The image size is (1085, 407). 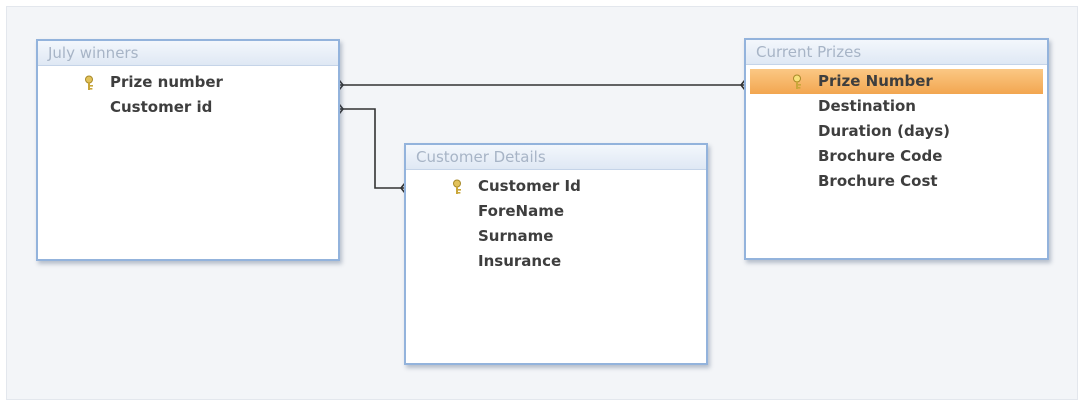 I want to click on table-title: Customer Details, so click(x=556, y=157).